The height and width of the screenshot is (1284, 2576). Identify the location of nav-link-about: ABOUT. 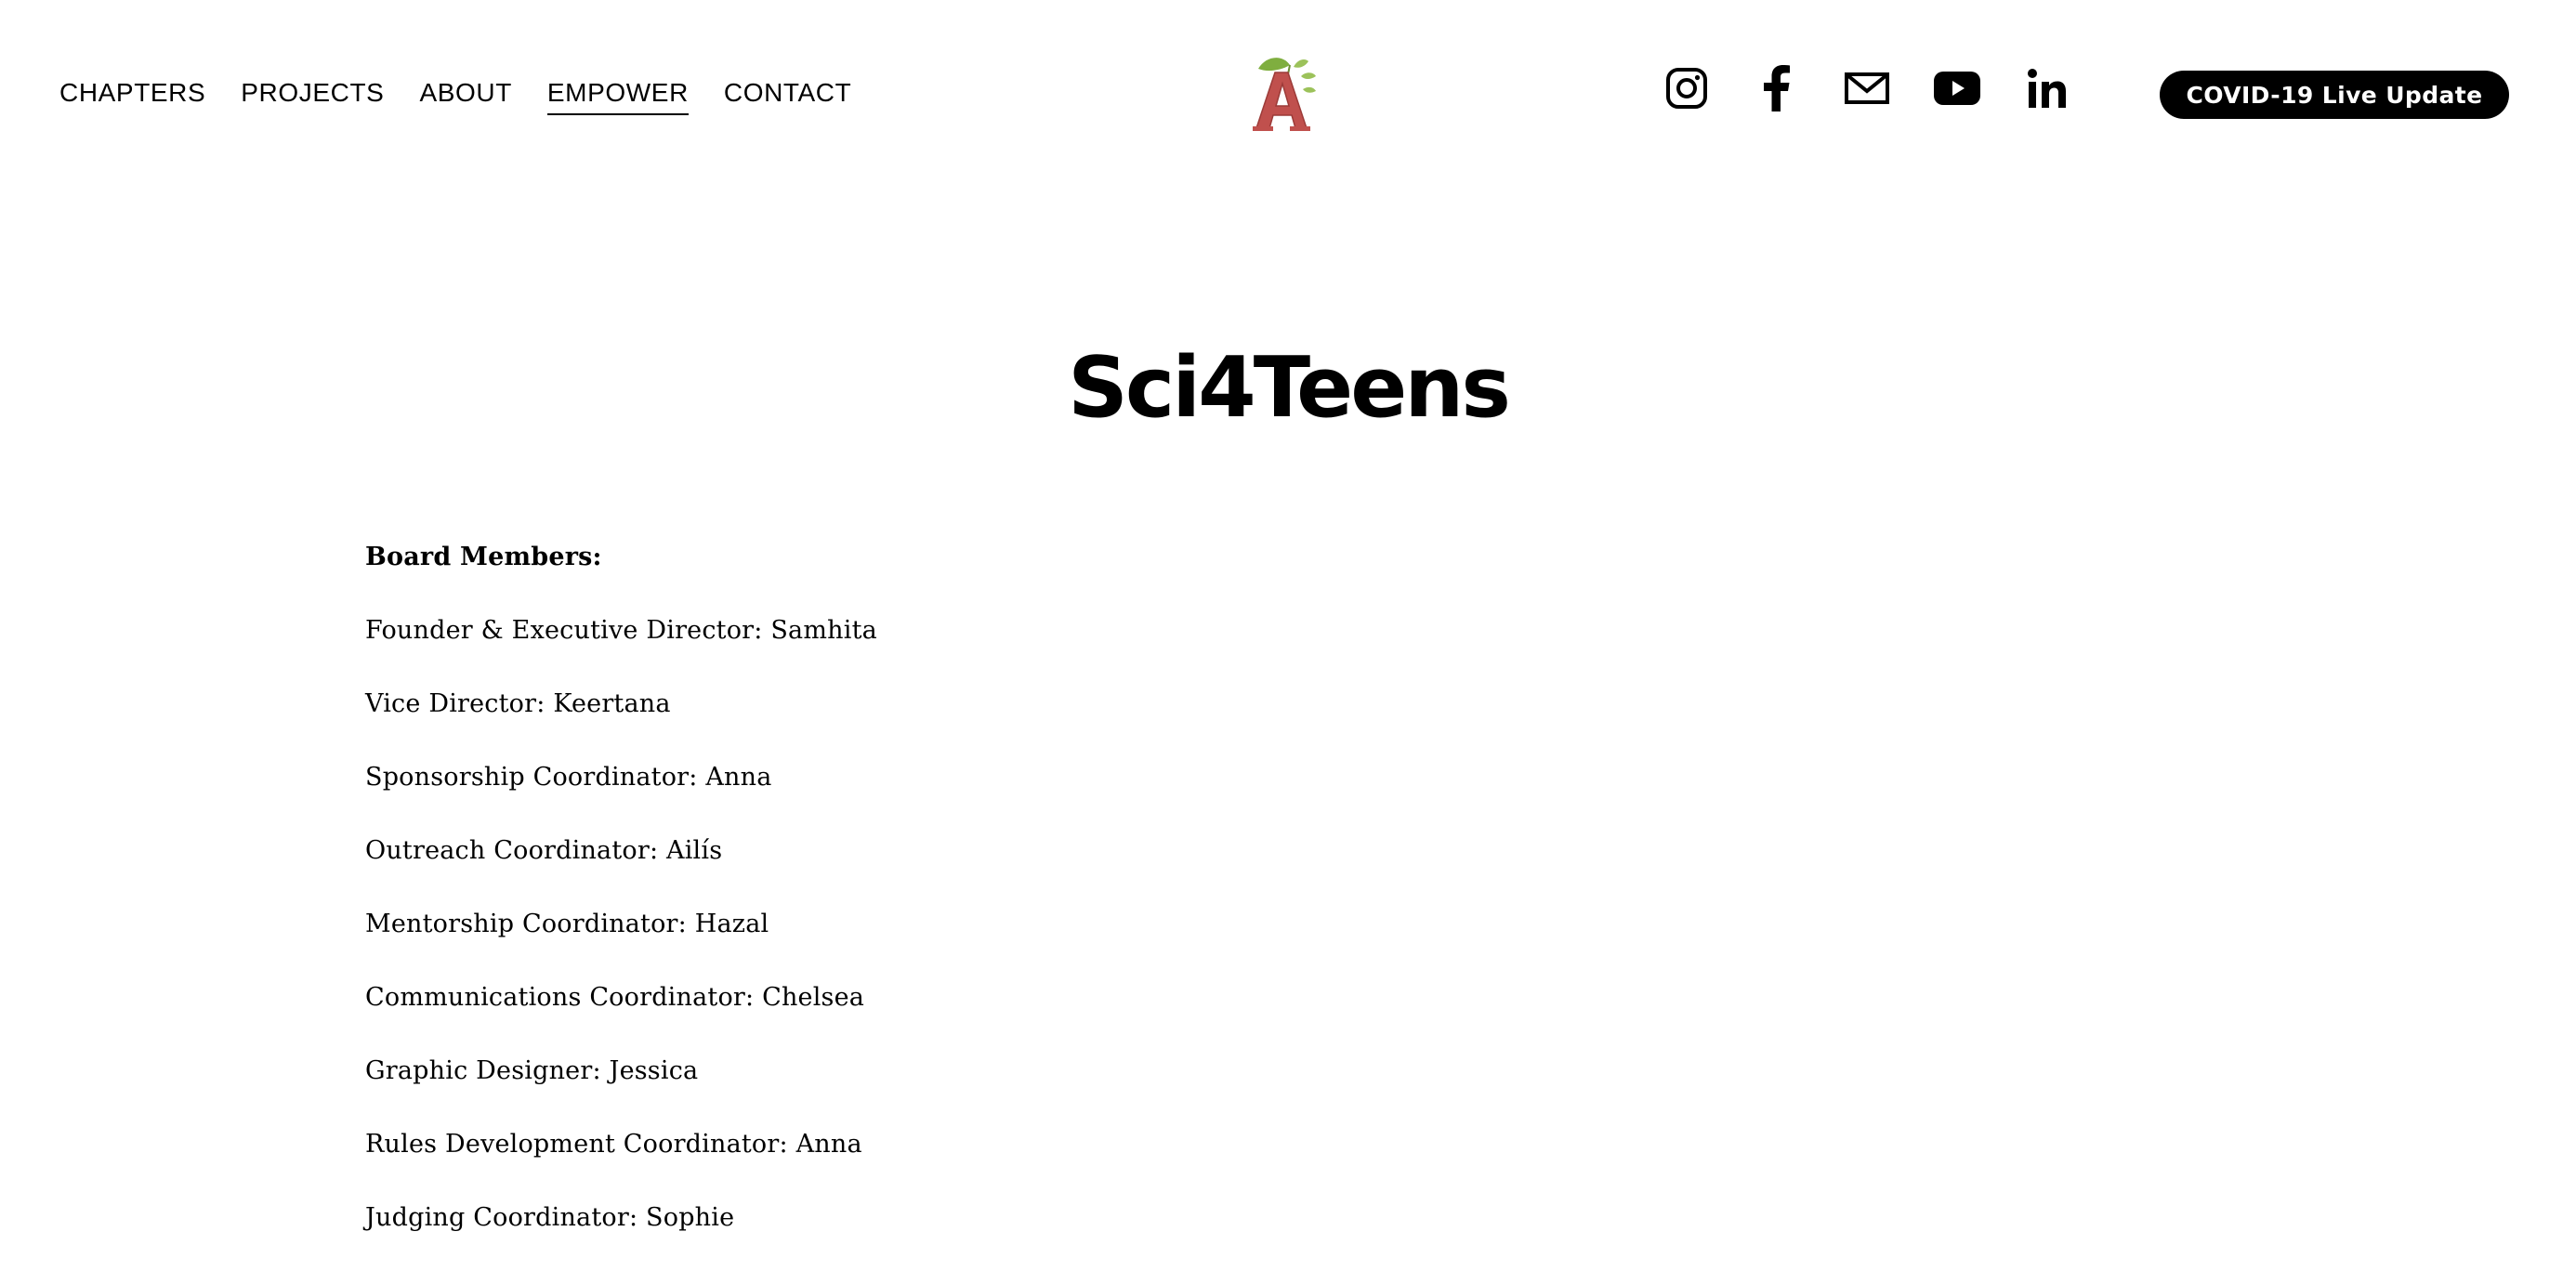
(465, 95).